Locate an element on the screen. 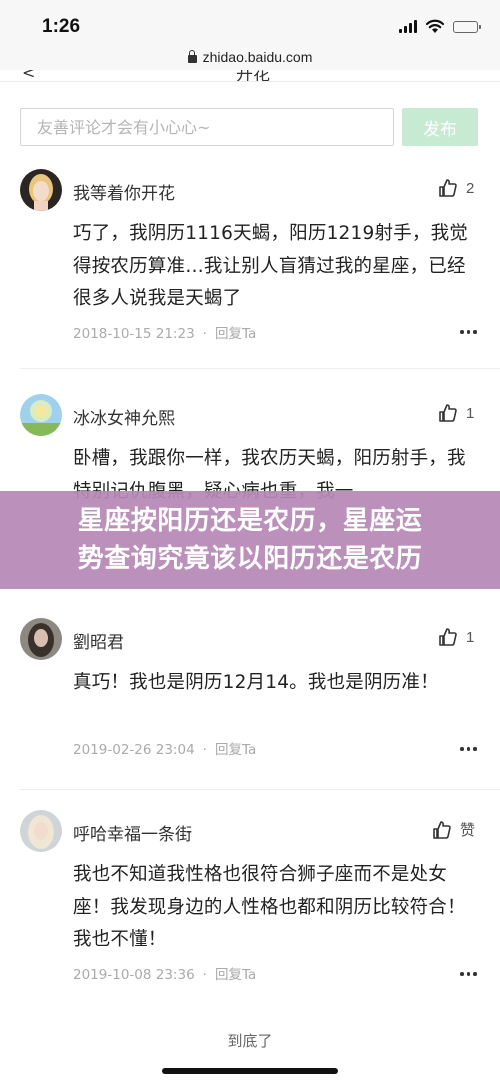 This screenshot has width=500, height=1082. comment-meta: 2019-02-26 23:04 · 回复Ta is located at coordinates (165, 750).